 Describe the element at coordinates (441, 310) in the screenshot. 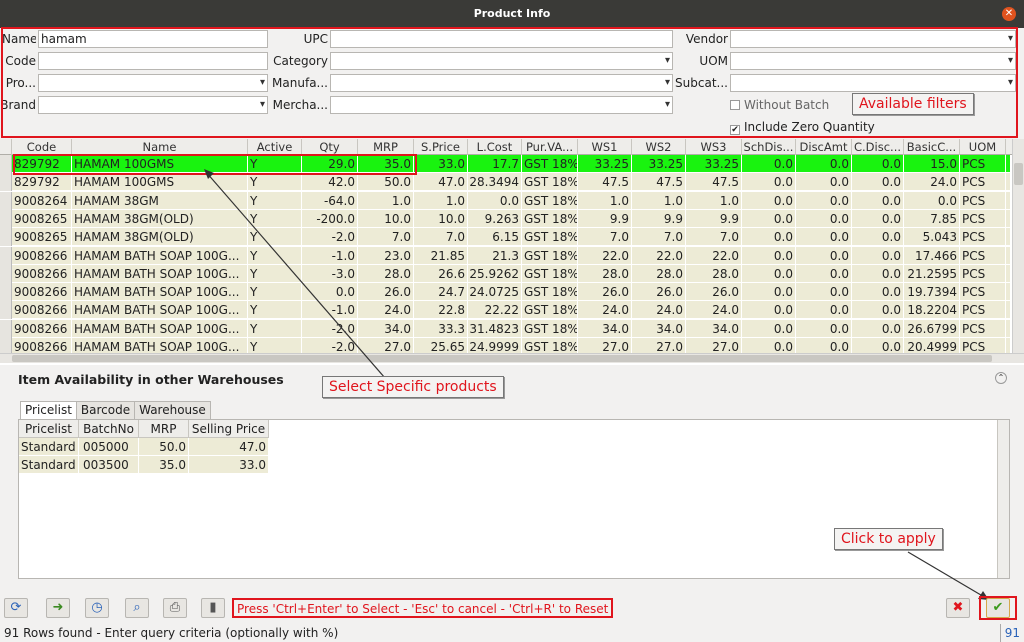

I see `table-cell: 22.8` at that location.